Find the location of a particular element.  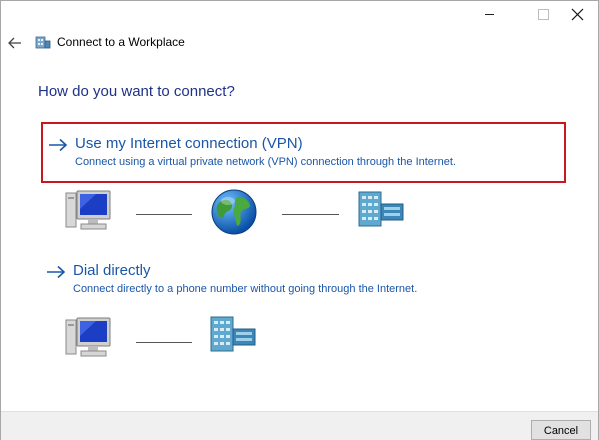

workplace-icon is located at coordinates (43, 42).